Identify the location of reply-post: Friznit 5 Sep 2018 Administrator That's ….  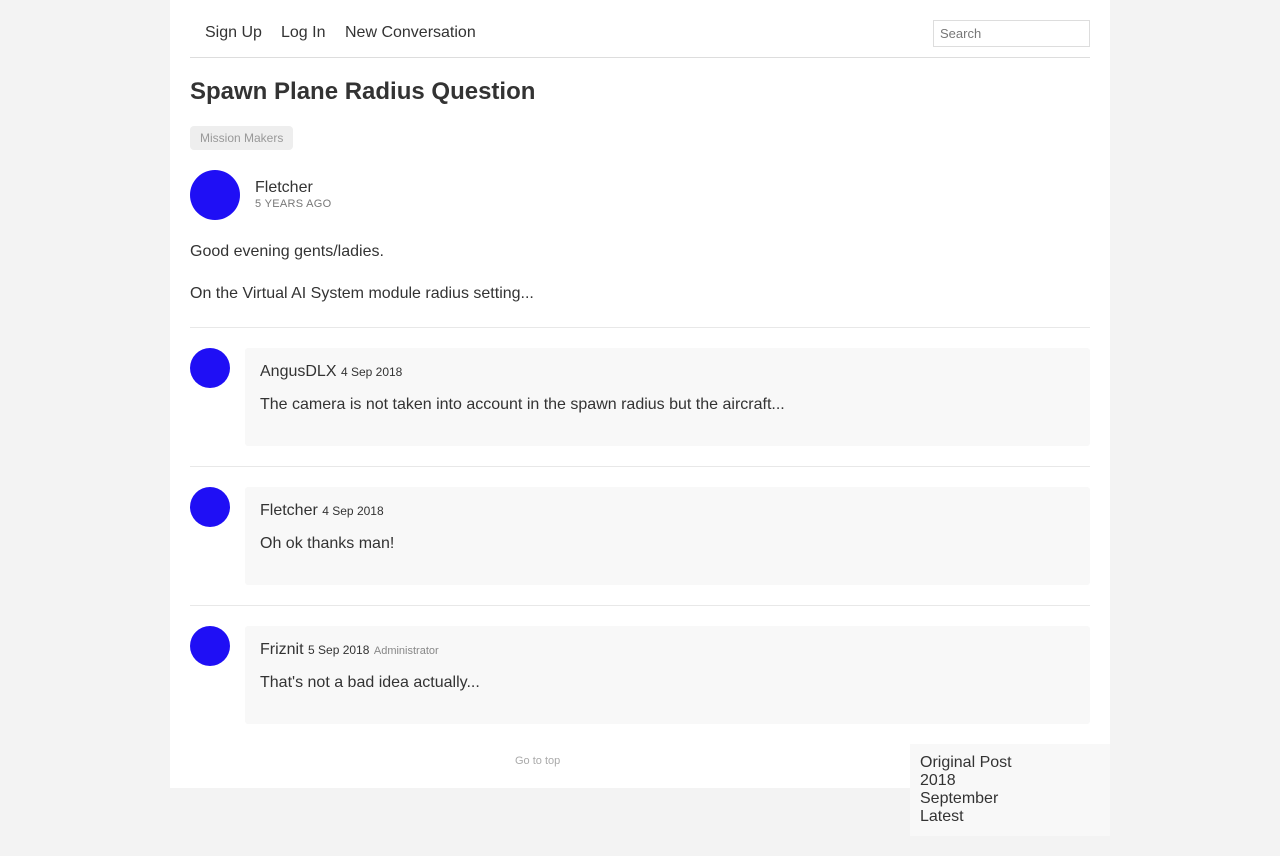
(667, 675).